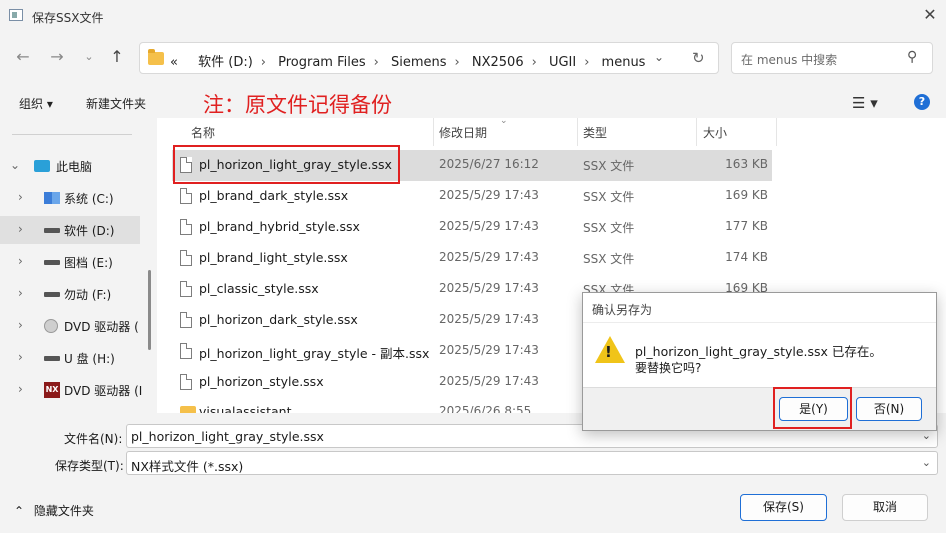 The height and width of the screenshot is (533, 946). I want to click on hide-folders-label: 隐藏文件夹, so click(63, 511).